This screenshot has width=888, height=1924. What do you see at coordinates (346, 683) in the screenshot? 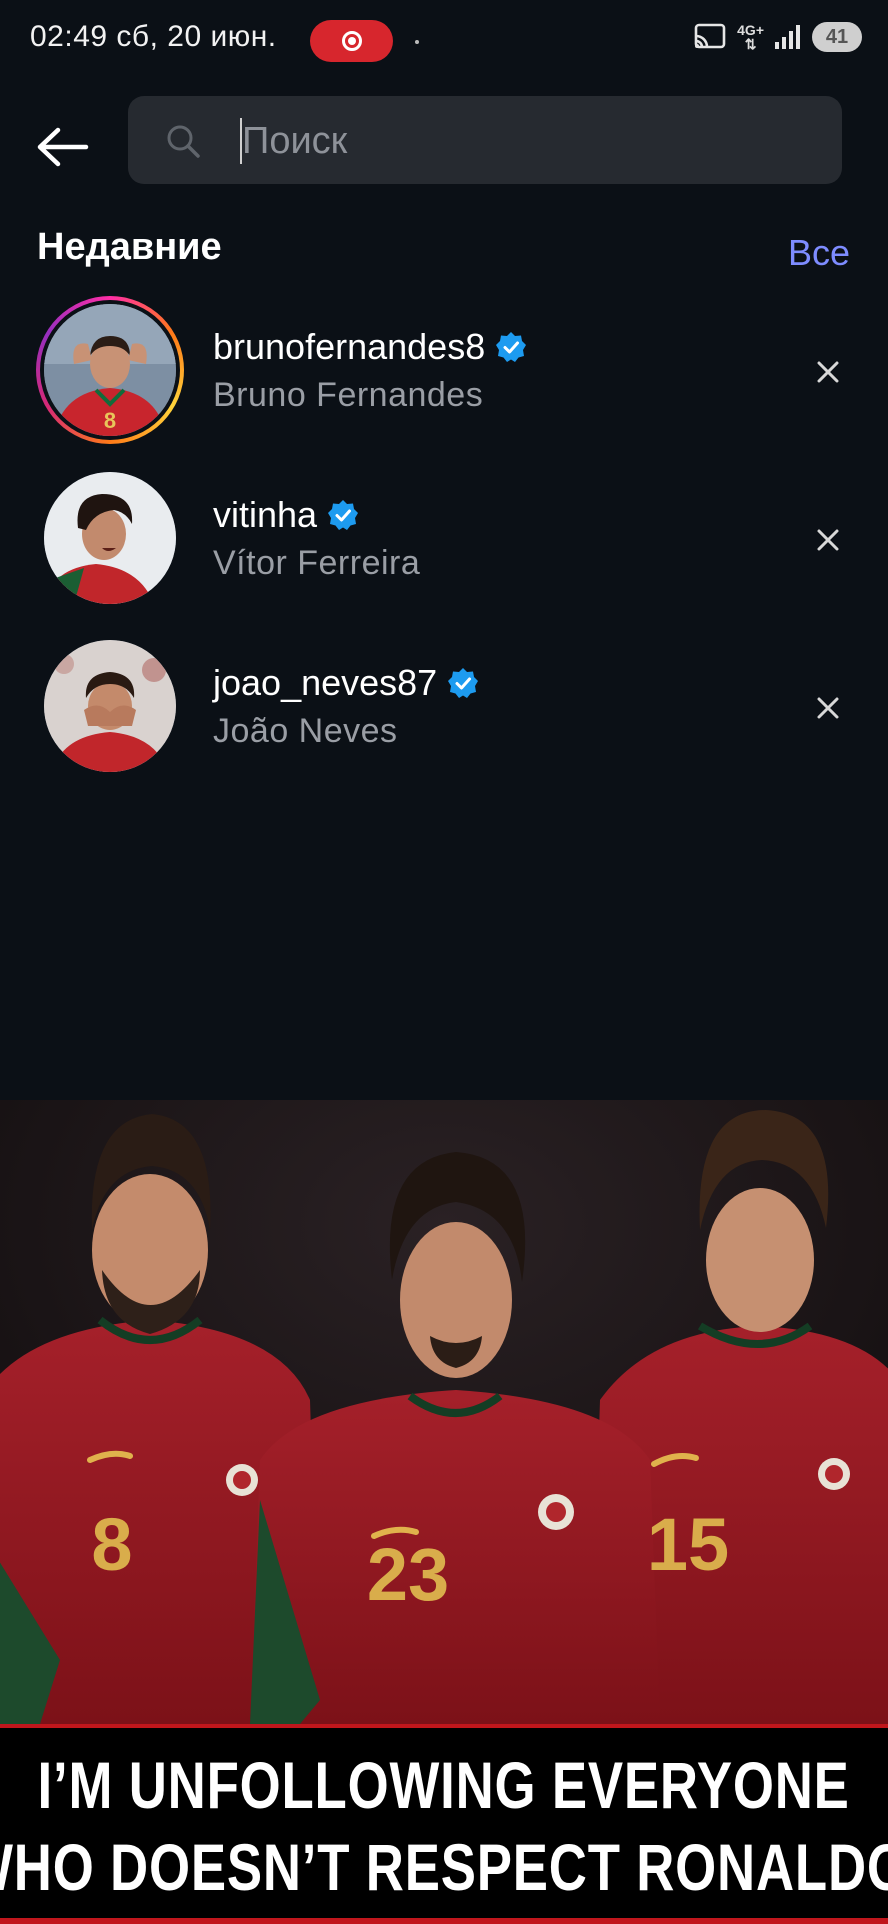
I see `username: joao_neves87` at bounding box center [346, 683].